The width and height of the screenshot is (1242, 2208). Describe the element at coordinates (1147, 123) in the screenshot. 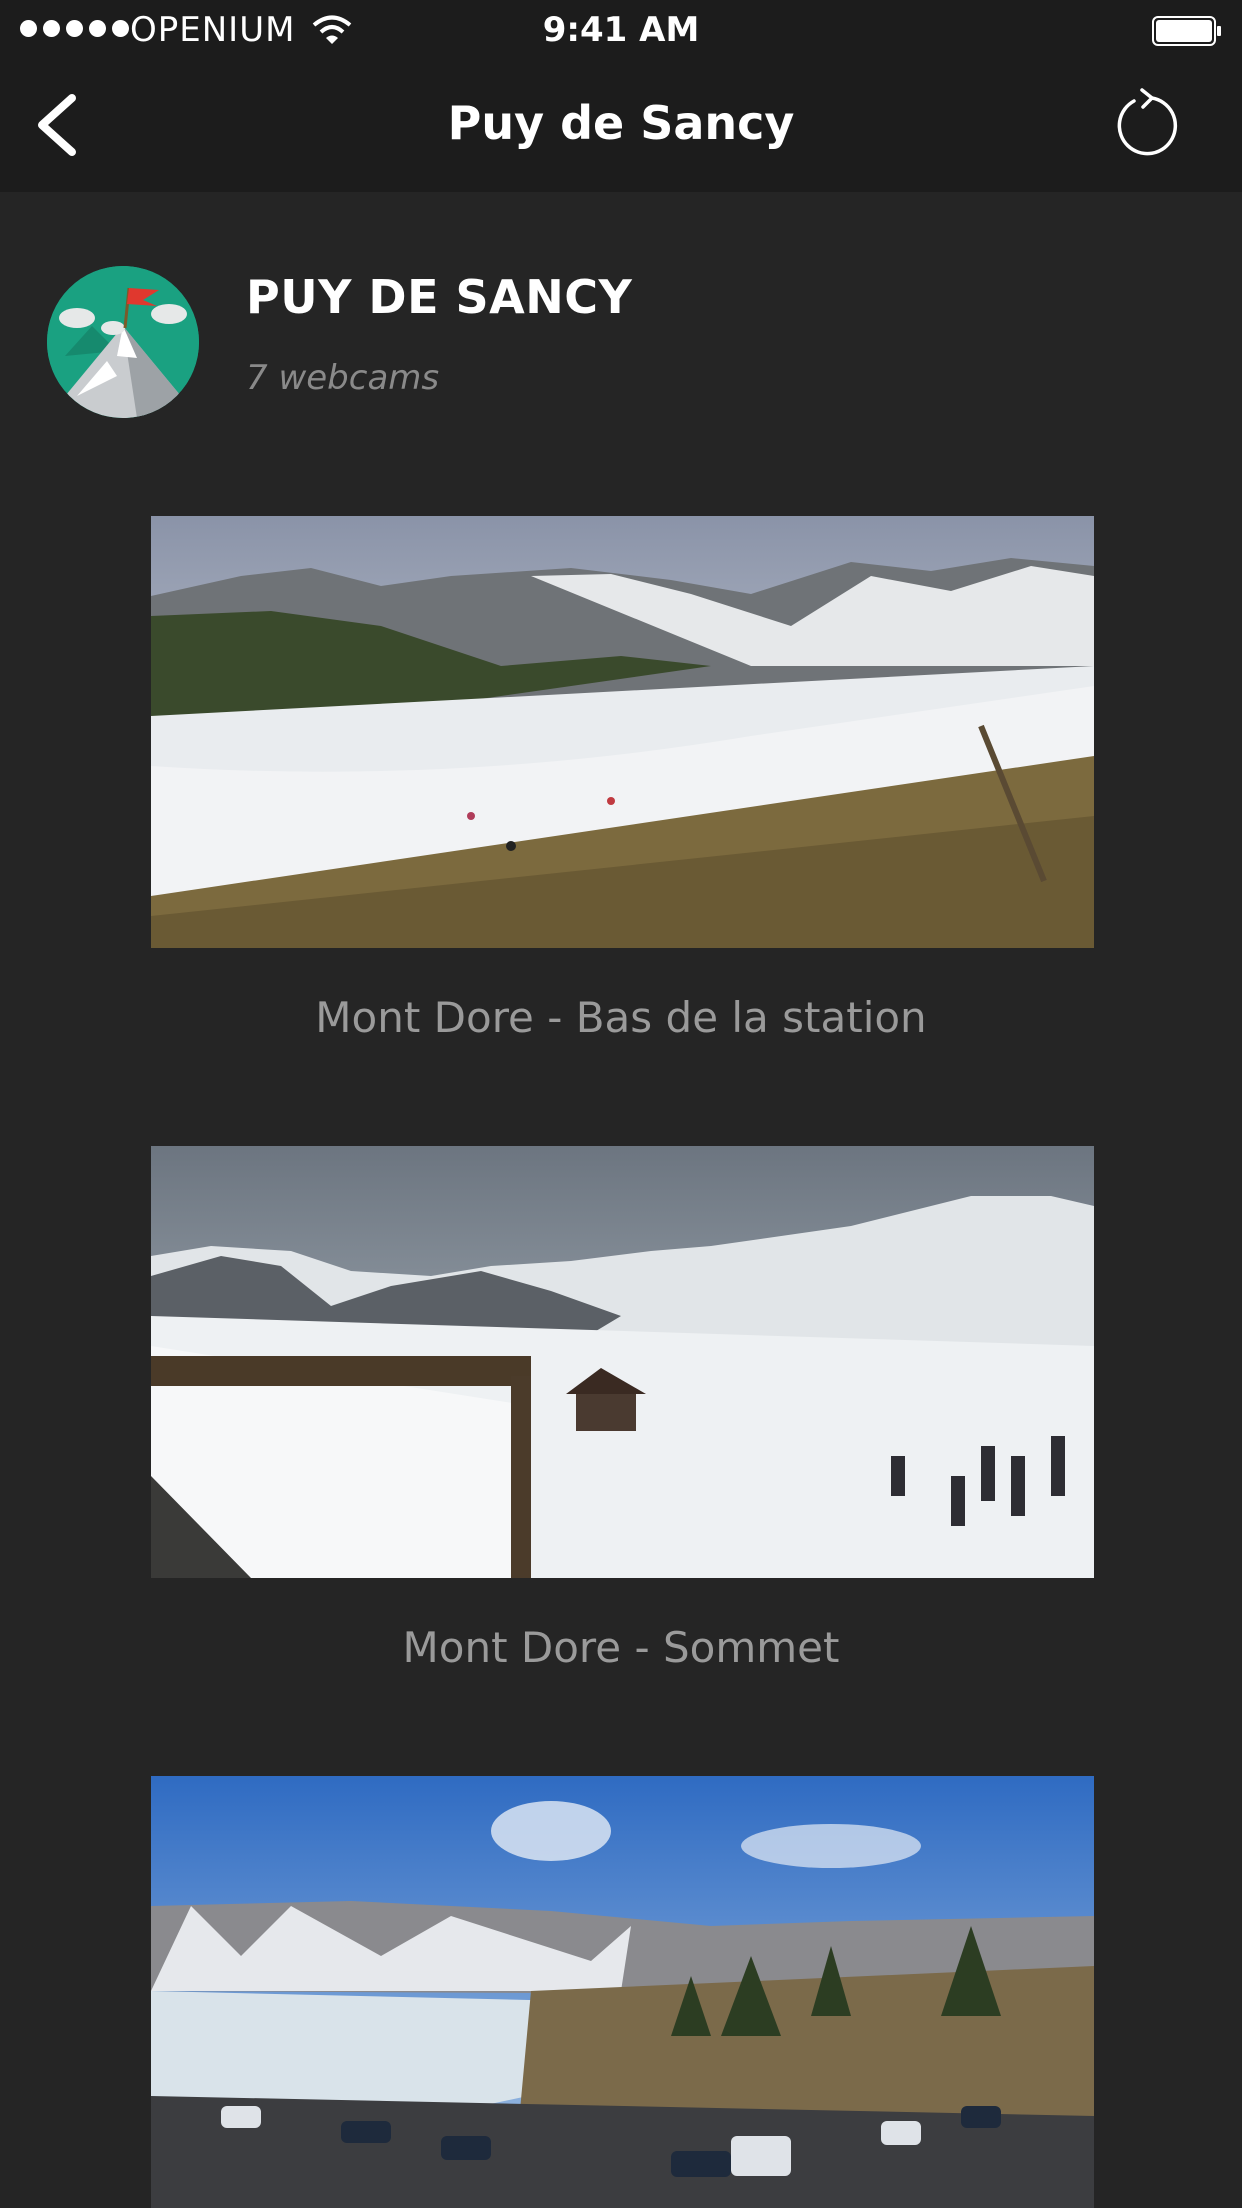

I see `refresh-icon` at that location.